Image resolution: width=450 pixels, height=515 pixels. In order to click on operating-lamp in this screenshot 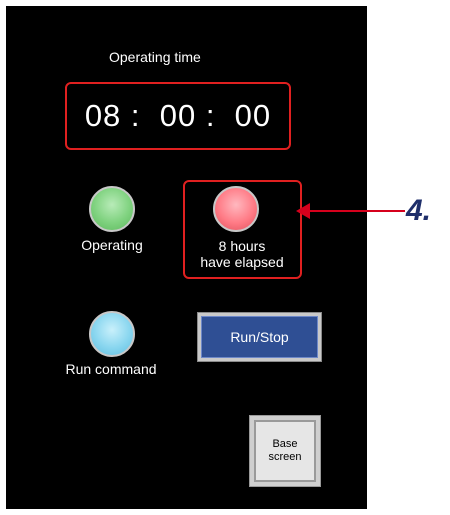, I will do `click(112, 209)`.